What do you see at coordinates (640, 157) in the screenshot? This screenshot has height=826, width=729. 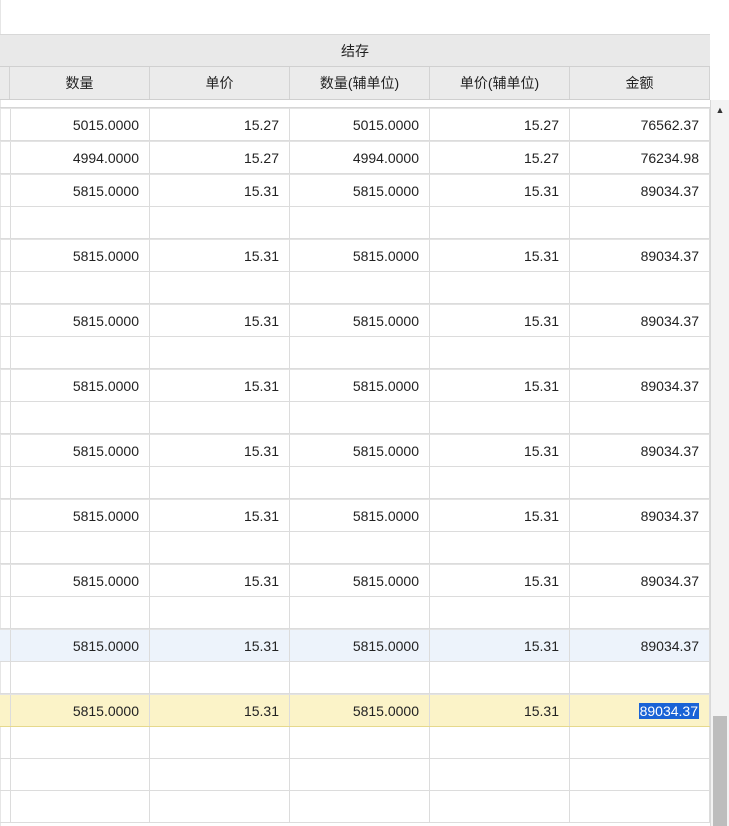 I see `cell-amount: 76234.98` at bounding box center [640, 157].